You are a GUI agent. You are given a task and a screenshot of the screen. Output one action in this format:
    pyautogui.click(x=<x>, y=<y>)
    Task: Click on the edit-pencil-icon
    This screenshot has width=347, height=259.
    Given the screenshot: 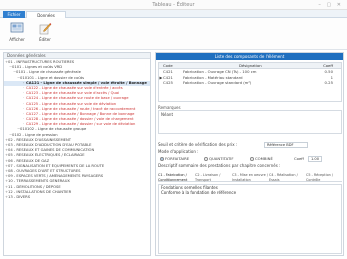 What is the action you would take?
    pyautogui.click(x=45, y=29)
    